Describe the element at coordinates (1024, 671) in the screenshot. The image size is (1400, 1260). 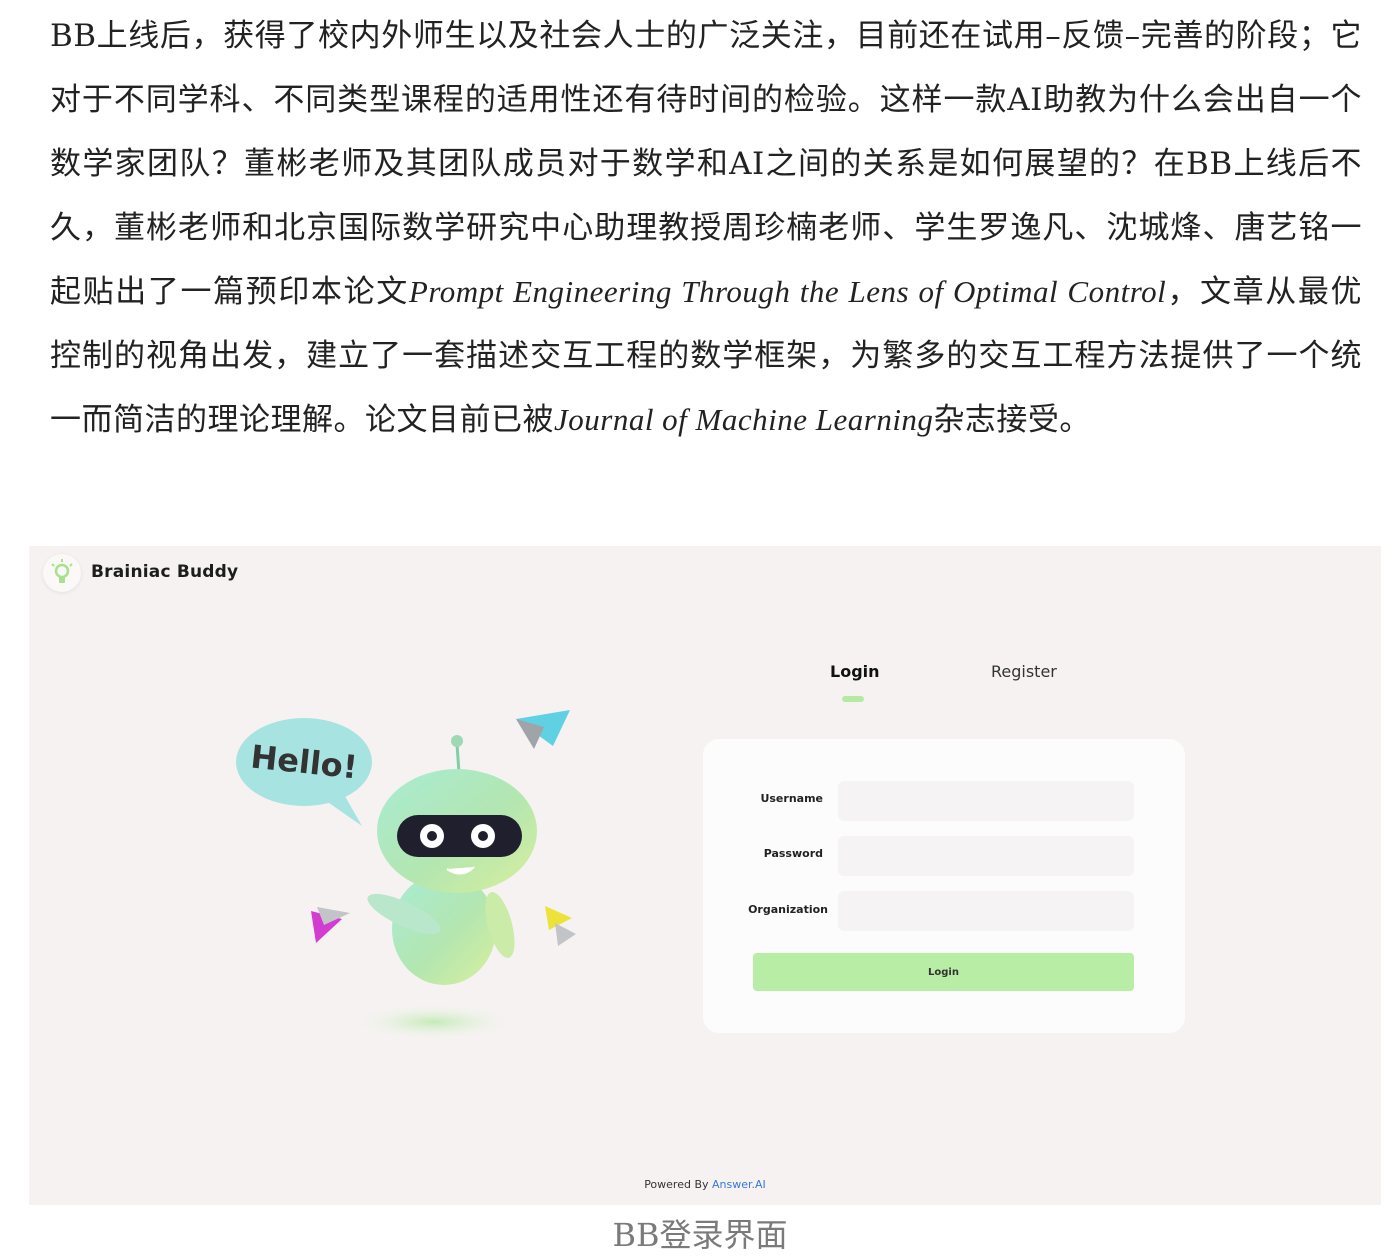
I see `tab-register: Register` at that location.